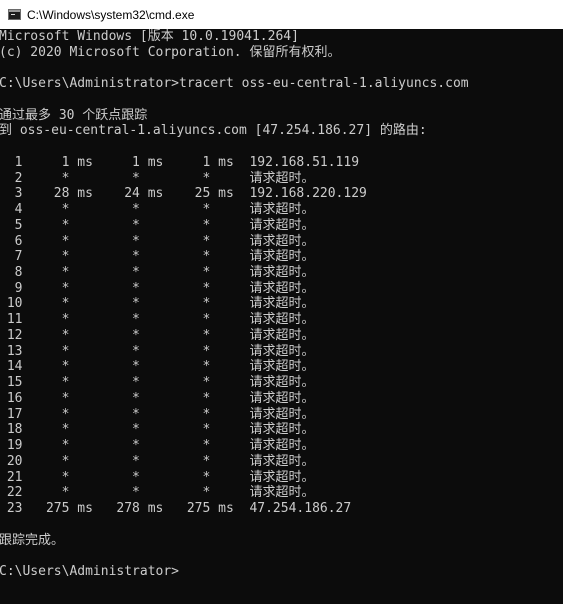  What do you see at coordinates (180, 162) in the screenshot?
I see `console-line: 1 1 ms 1 ms 1 ms 192.168.51.119` at bounding box center [180, 162].